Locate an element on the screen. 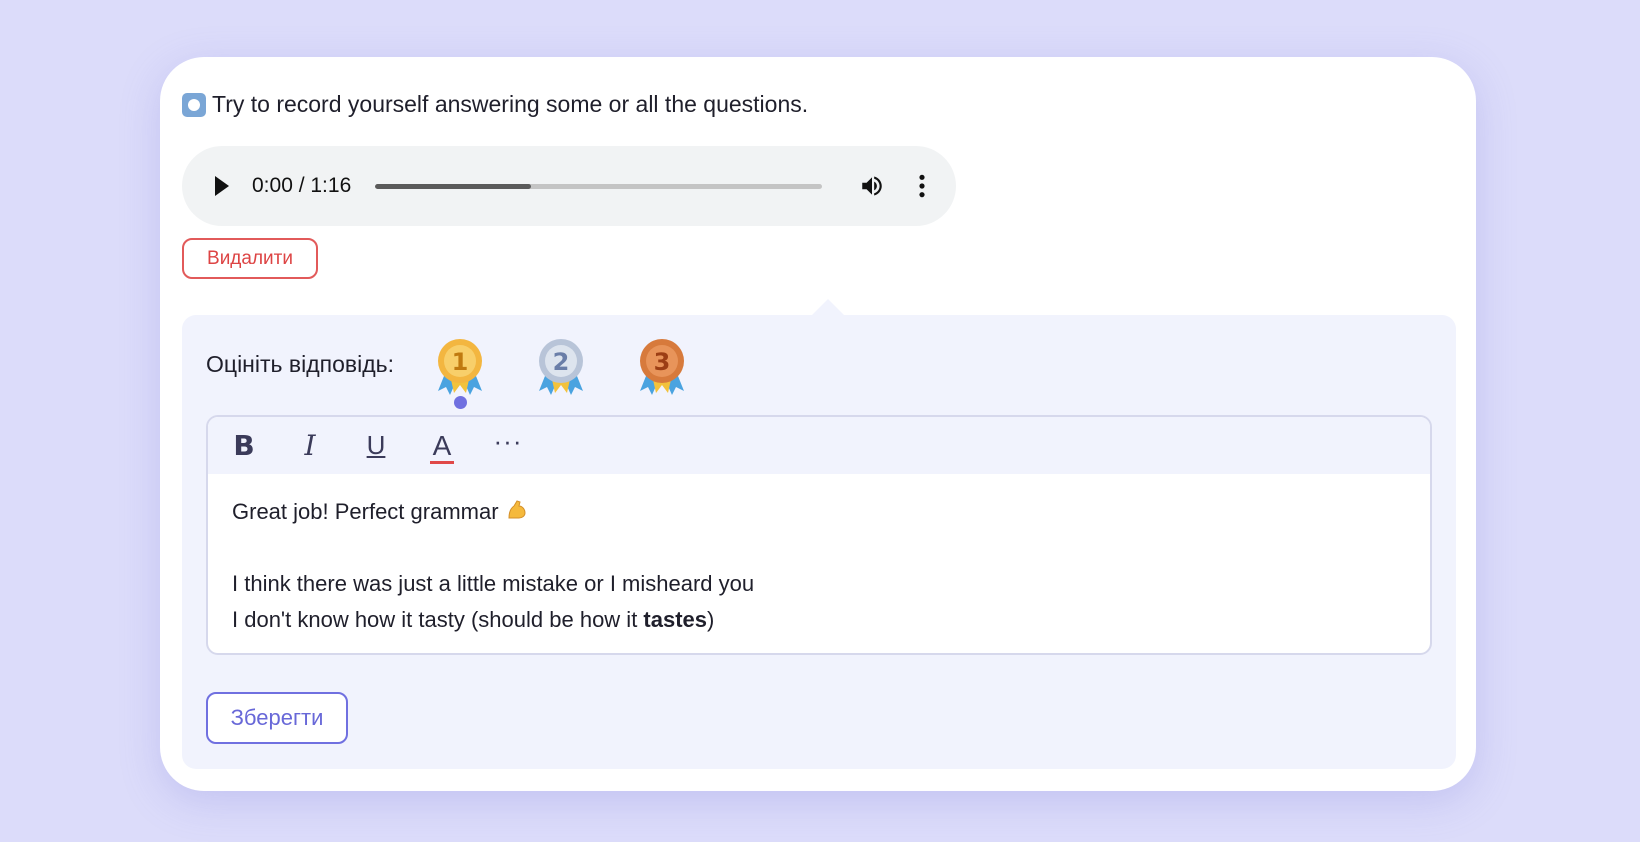  svg-text: 1 is located at coordinates (460, 362).